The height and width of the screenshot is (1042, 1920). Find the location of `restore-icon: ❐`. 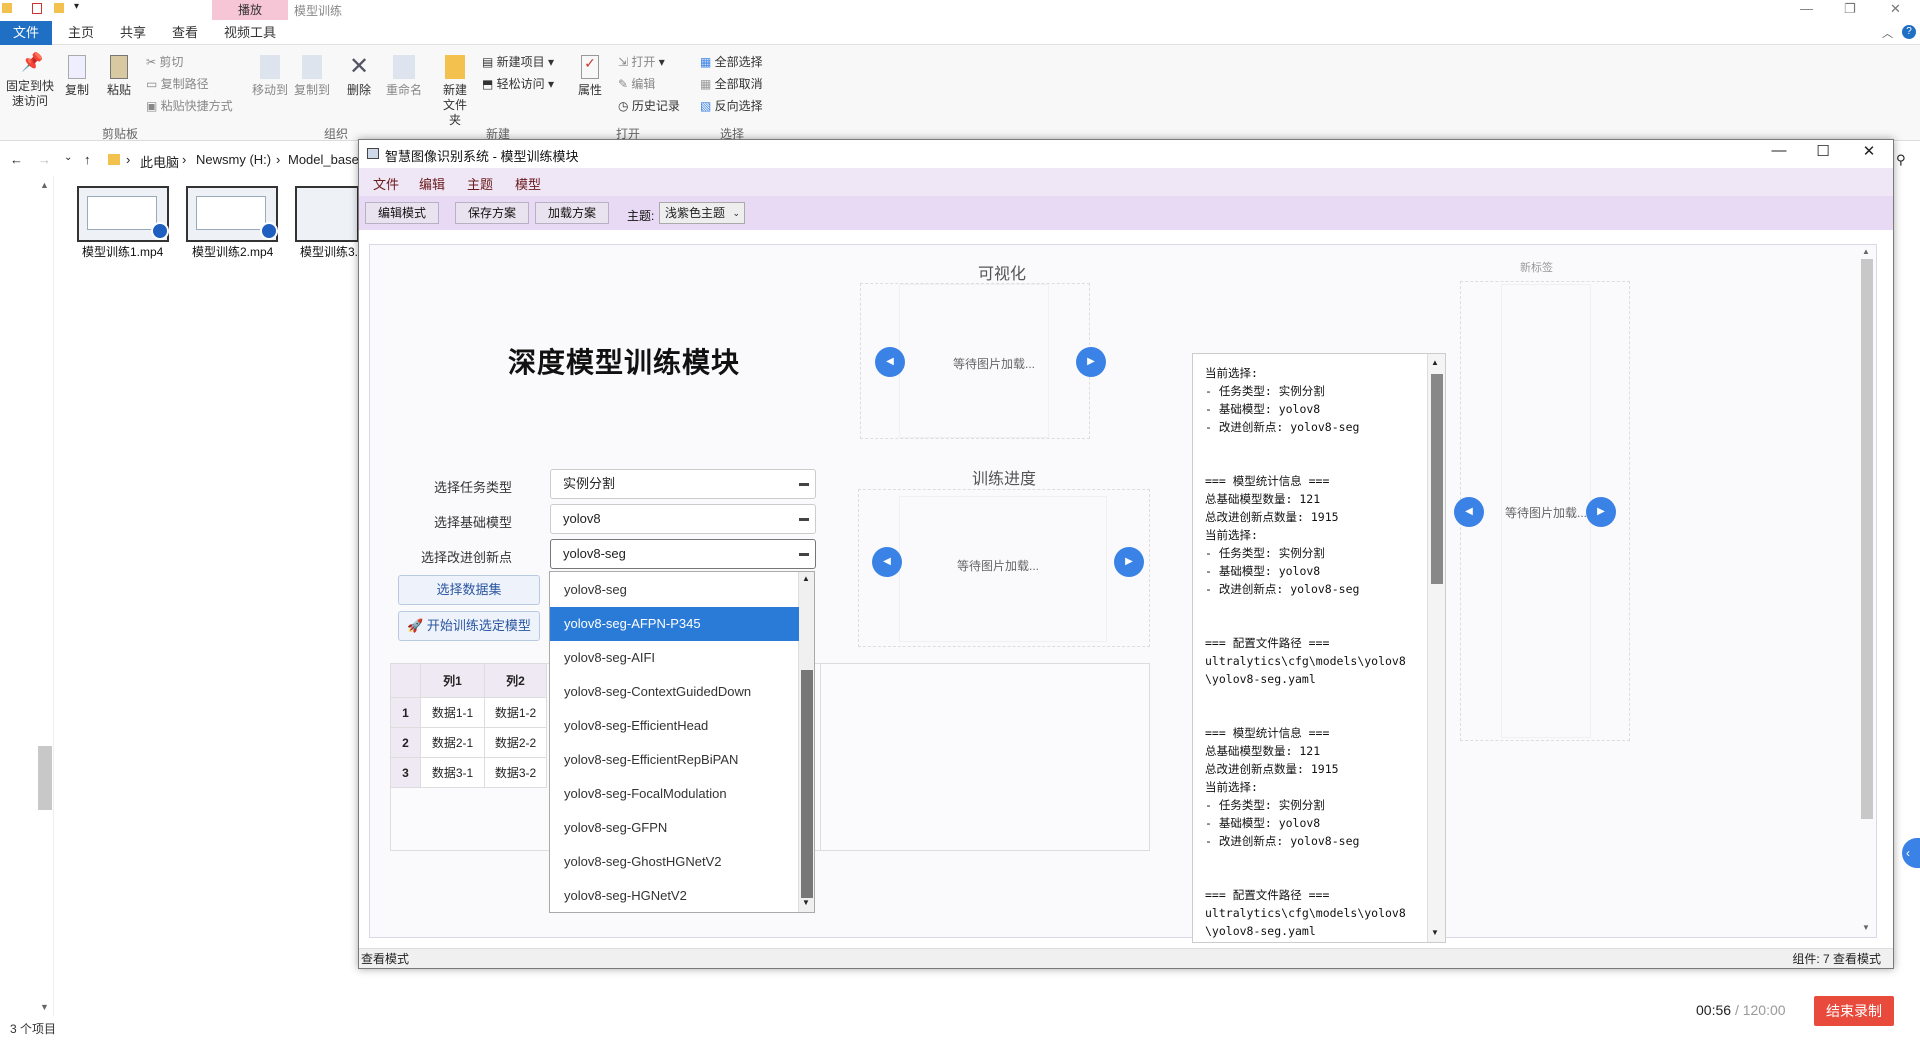

restore-icon: ❐ is located at coordinates (1850, 9).